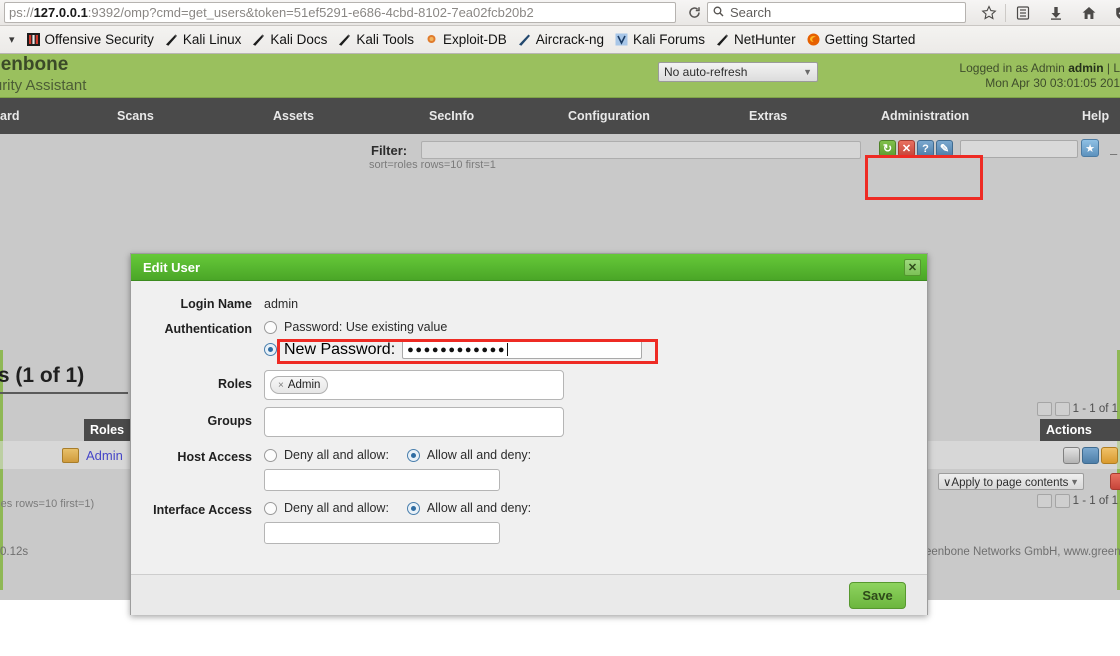  I want to click on bookmark-kali-linux: Kali Linux, so click(203, 39).